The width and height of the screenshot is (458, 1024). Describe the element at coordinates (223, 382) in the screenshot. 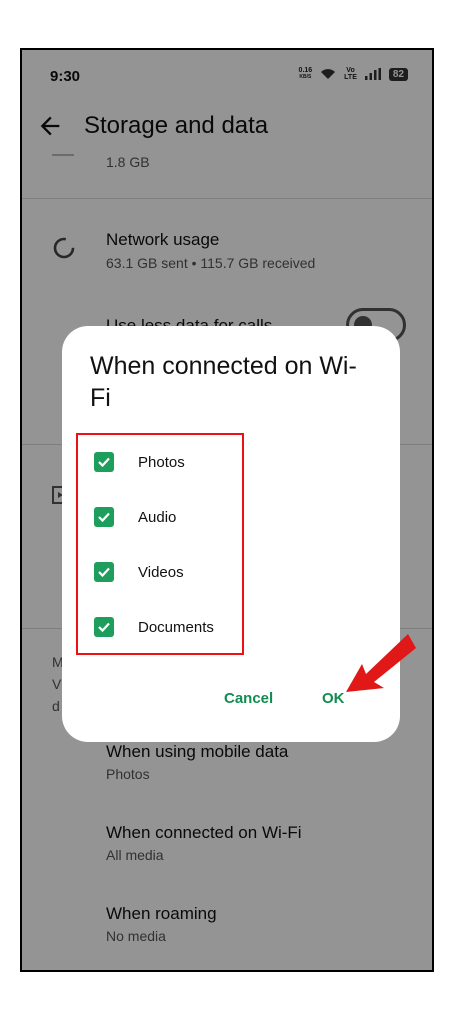

I see `dialog-title: When connected on Wi-Fi` at that location.